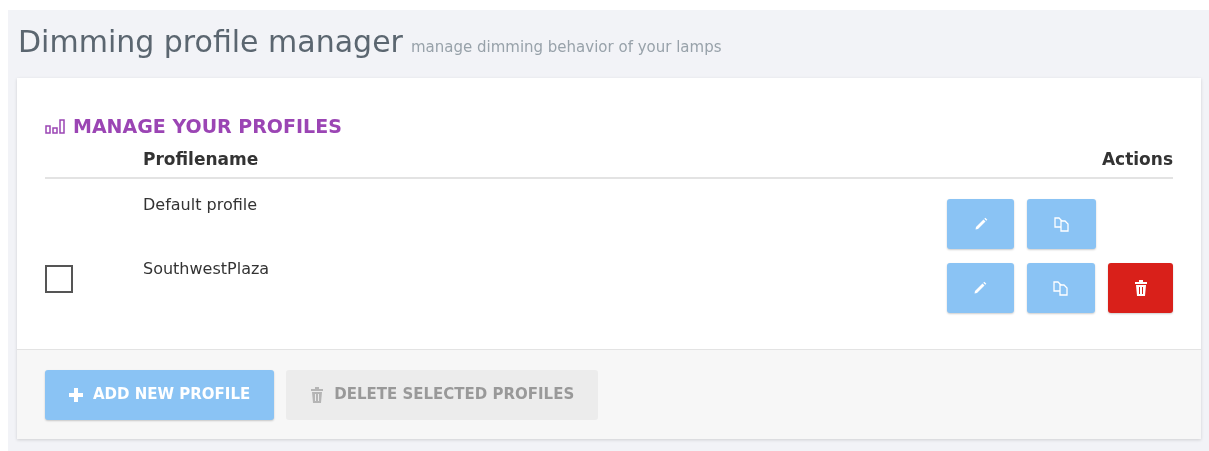  What do you see at coordinates (59, 278) in the screenshot?
I see `checkbox` at bounding box center [59, 278].